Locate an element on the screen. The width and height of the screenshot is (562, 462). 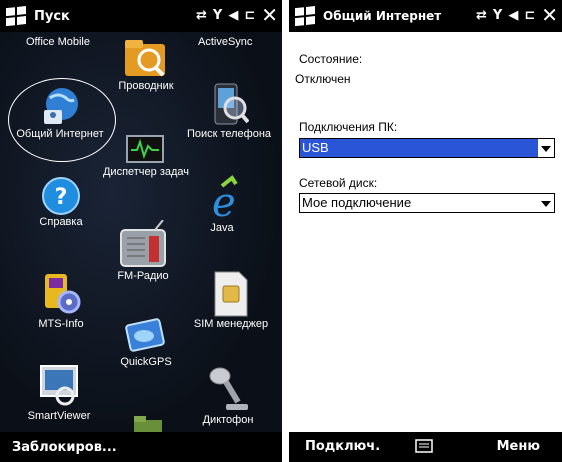
app-poisk-telefona: Поиск телефона is located at coordinates (229, 111).